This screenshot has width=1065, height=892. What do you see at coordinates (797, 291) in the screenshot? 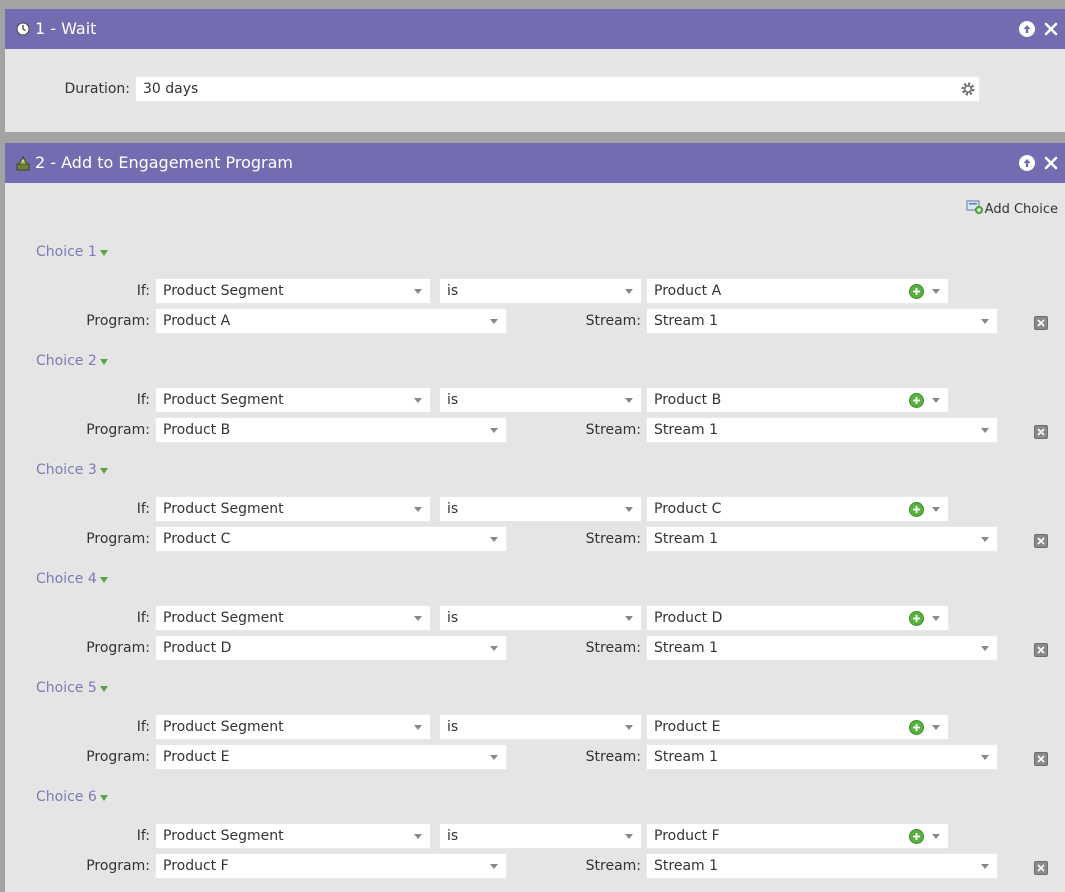
I see `value-select: Product A` at bounding box center [797, 291].